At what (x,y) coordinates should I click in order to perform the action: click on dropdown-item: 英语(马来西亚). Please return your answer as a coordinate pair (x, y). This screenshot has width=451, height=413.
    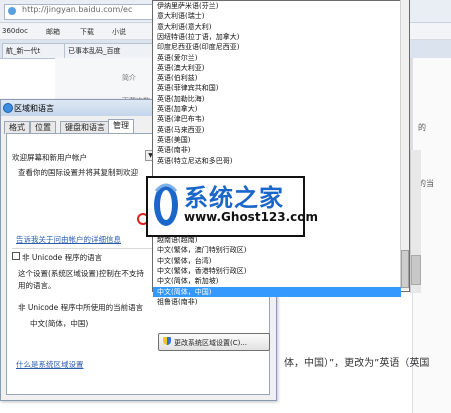
    Looking at the image, I should click on (180, 130).